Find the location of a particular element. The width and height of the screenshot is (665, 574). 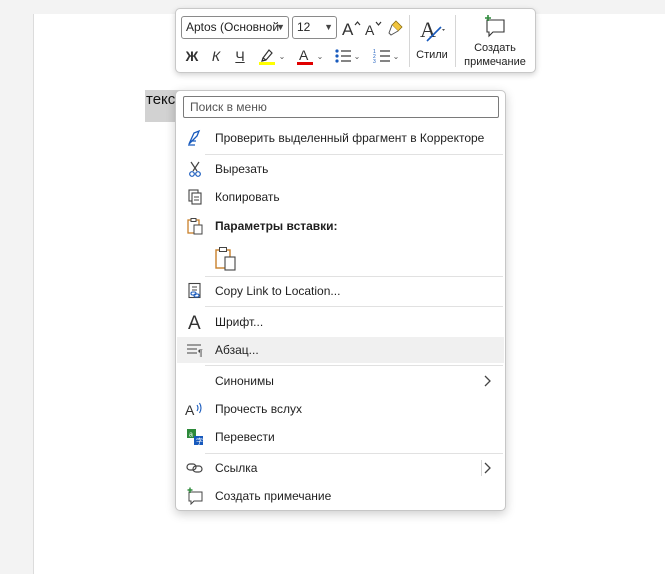

font-name-value: Aptos (Основной is located at coordinates (233, 27).